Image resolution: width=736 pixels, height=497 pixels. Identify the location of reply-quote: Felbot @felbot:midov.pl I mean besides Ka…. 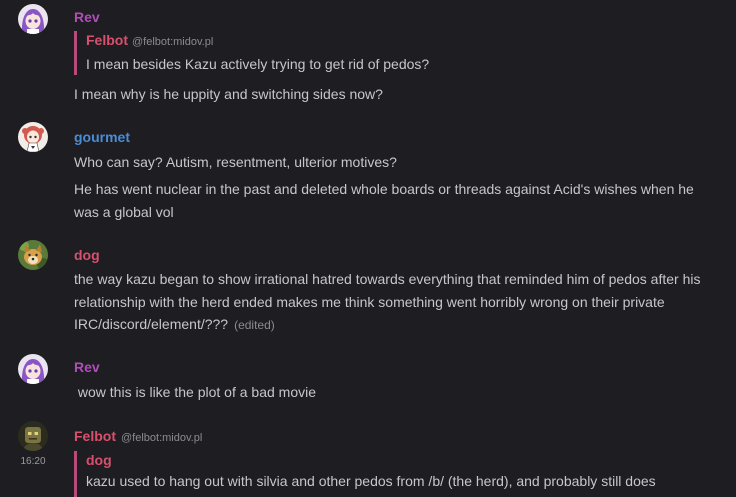
(398, 53).